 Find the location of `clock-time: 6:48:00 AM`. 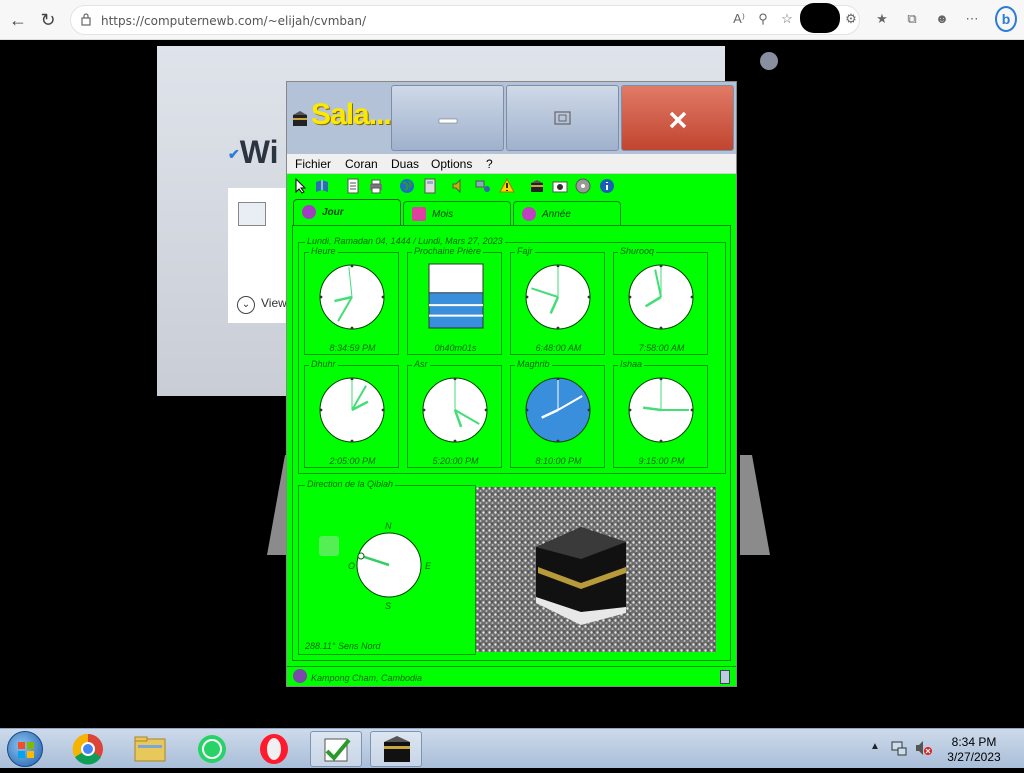

clock-time: 6:48:00 AM is located at coordinates (558, 348).